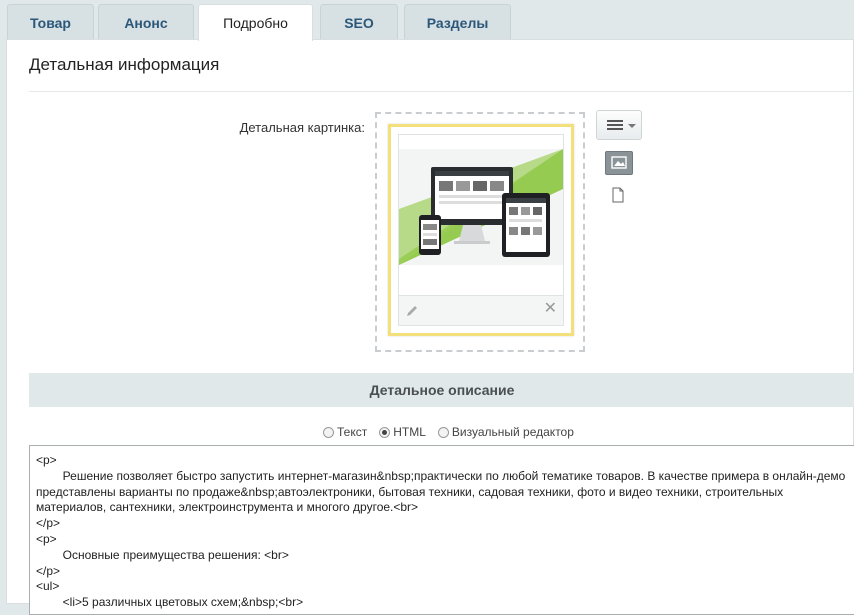 This screenshot has height=615, width=854. What do you see at coordinates (328, 432) in the screenshot?
I see `radio-text` at bounding box center [328, 432].